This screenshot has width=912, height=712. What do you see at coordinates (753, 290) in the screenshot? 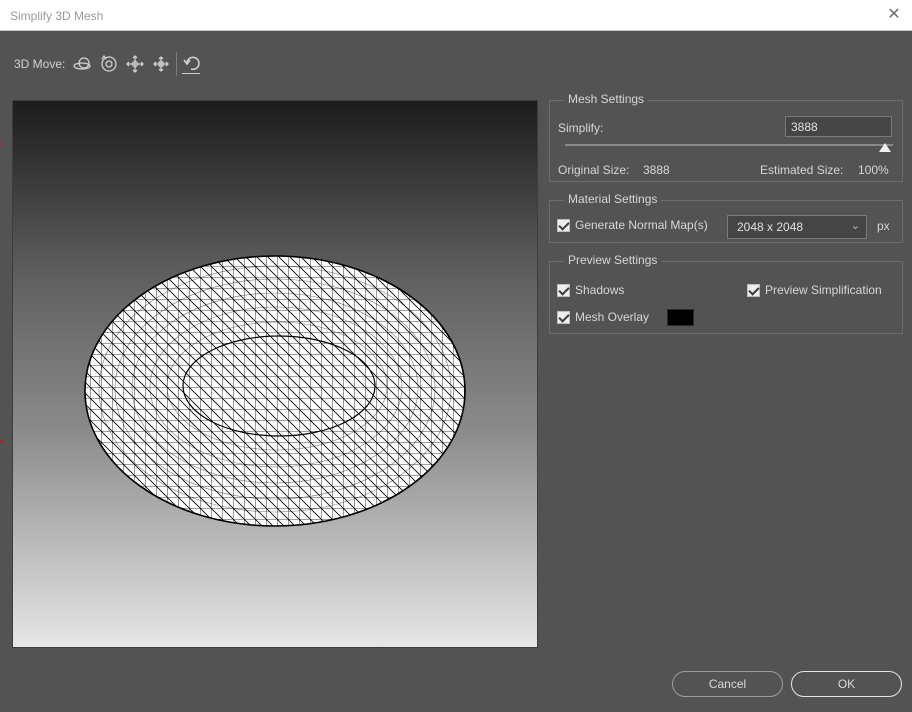
I see `preview-simplification-checkbox` at bounding box center [753, 290].